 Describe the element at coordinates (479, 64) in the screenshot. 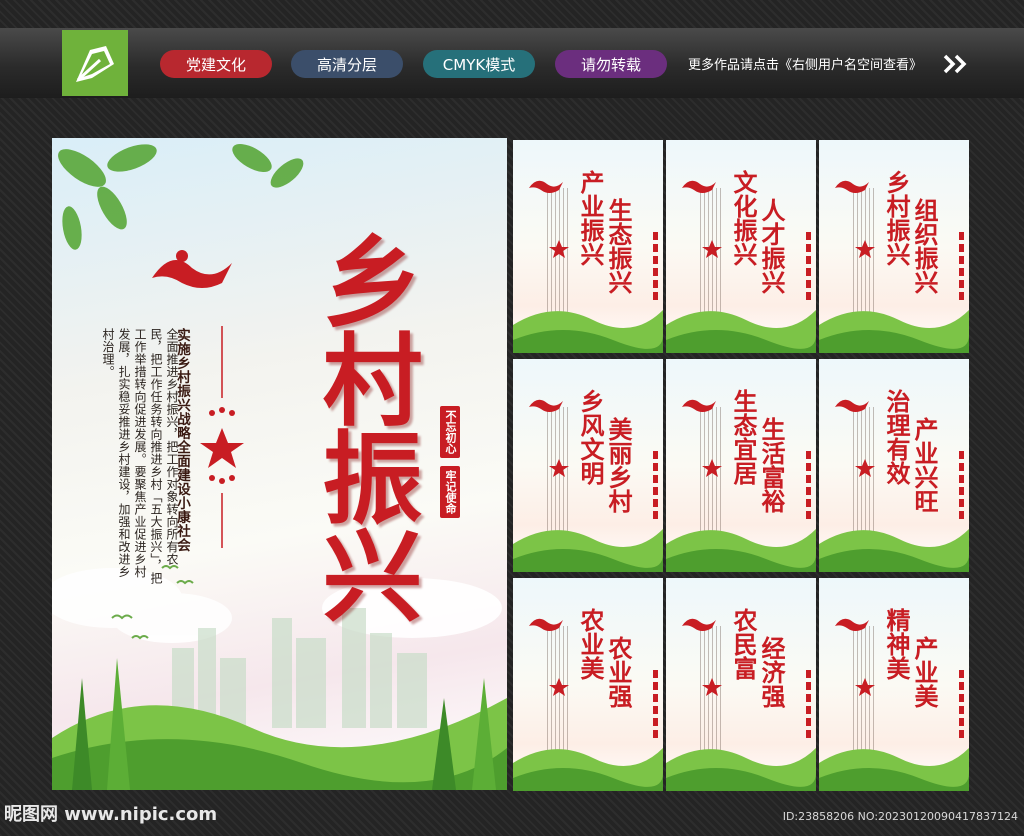

I see `tag-cmyk: CMYK模式` at that location.